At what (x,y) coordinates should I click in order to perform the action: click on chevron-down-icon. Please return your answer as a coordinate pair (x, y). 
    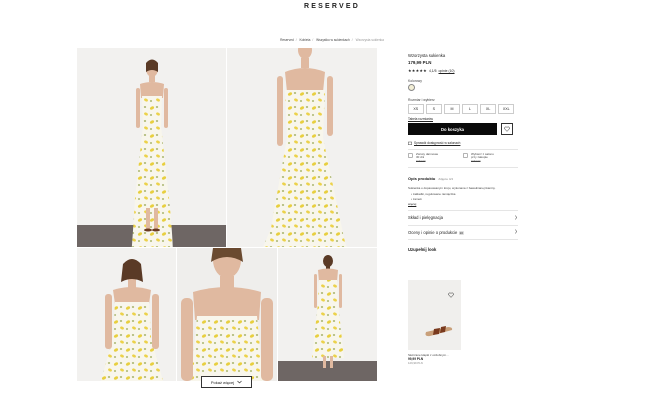
    Looking at the image, I should click on (239, 382).